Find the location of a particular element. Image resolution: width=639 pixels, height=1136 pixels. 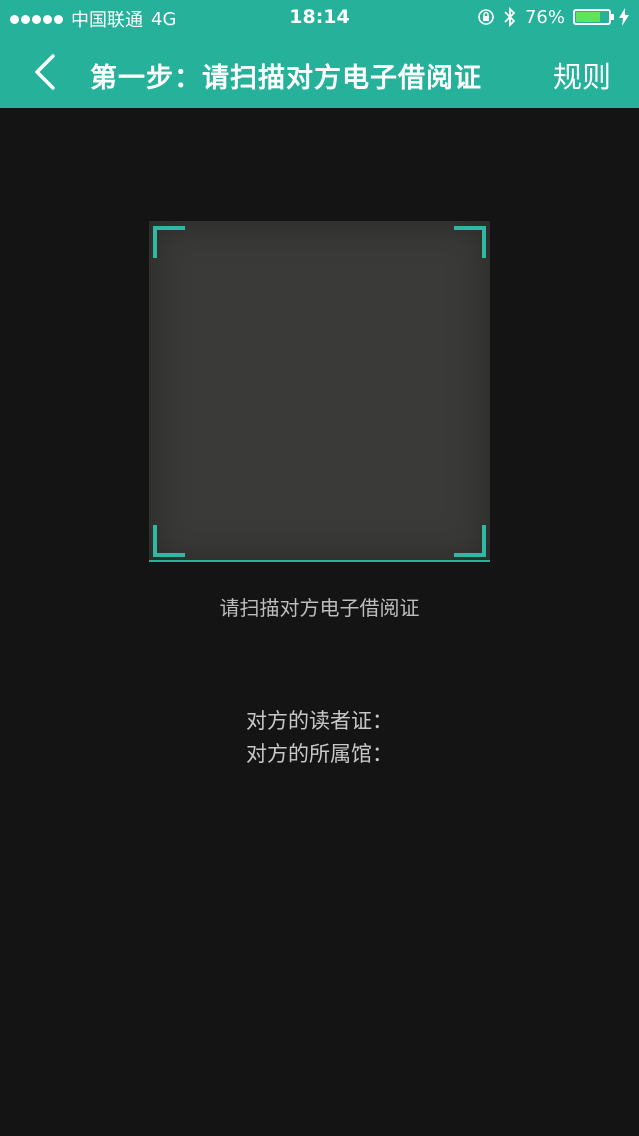

status-right: 76% is located at coordinates (553, 17).